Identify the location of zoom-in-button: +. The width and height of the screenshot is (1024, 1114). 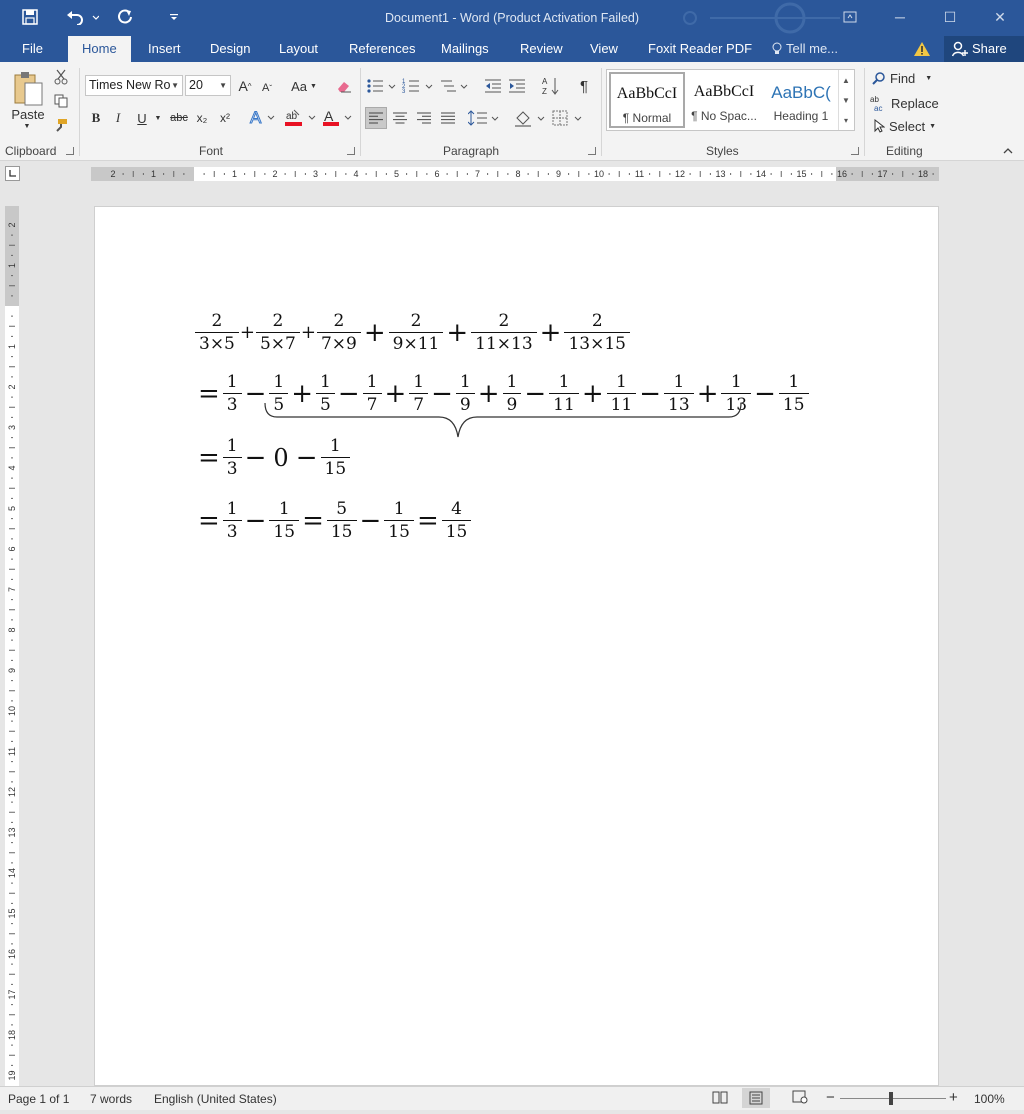
(953, 1097).